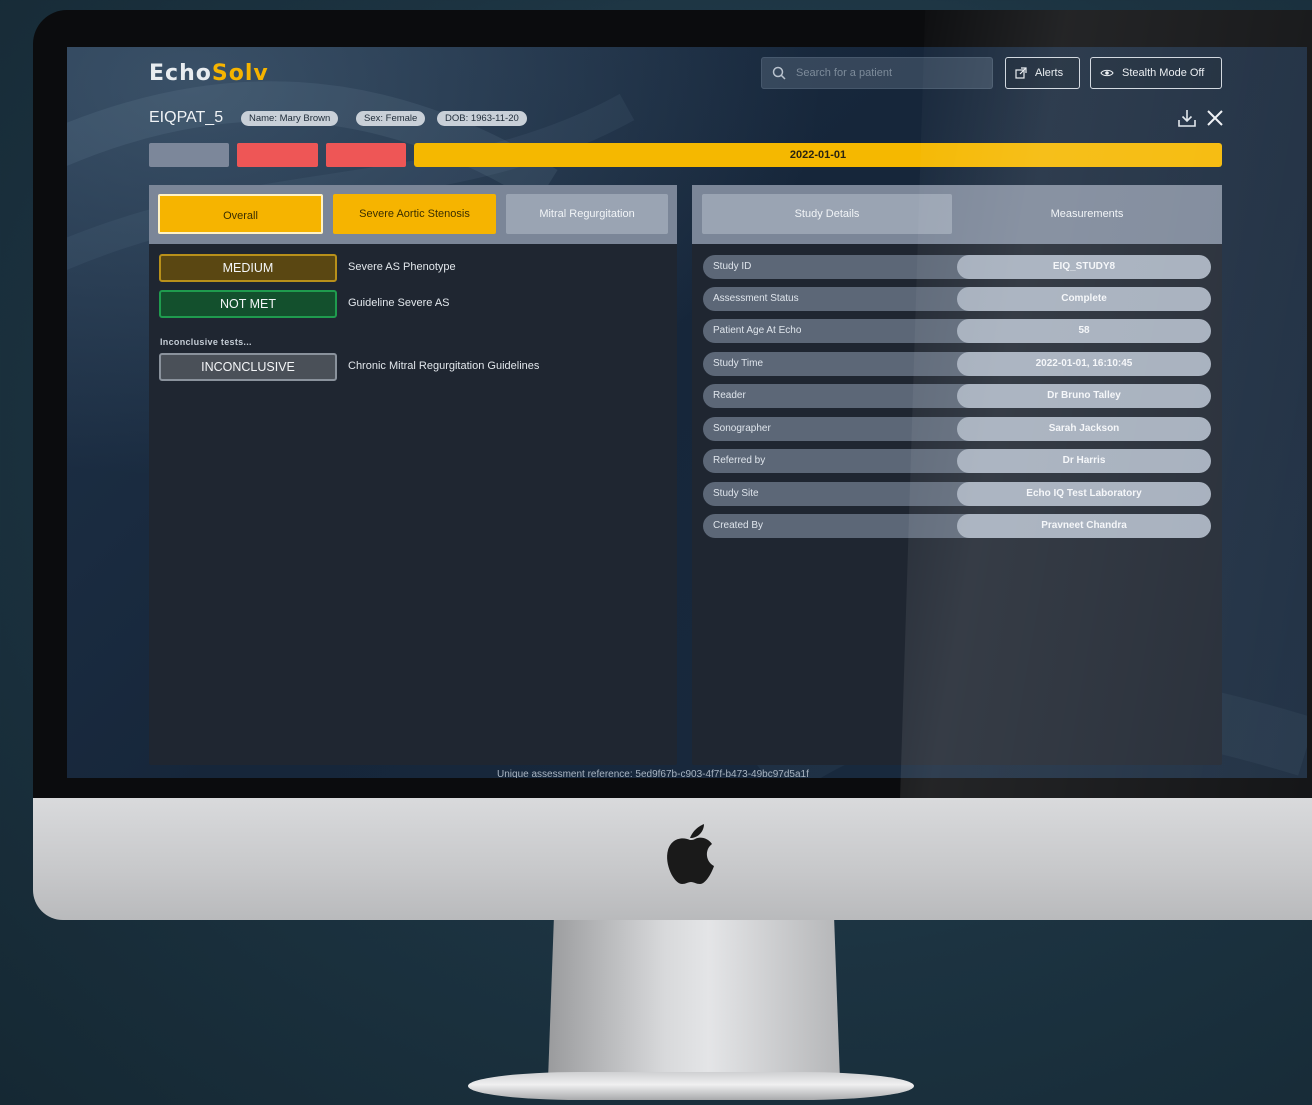  I want to click on detail-row-study-id: Study ID EIQ_STUDY8, so click(957, 267).